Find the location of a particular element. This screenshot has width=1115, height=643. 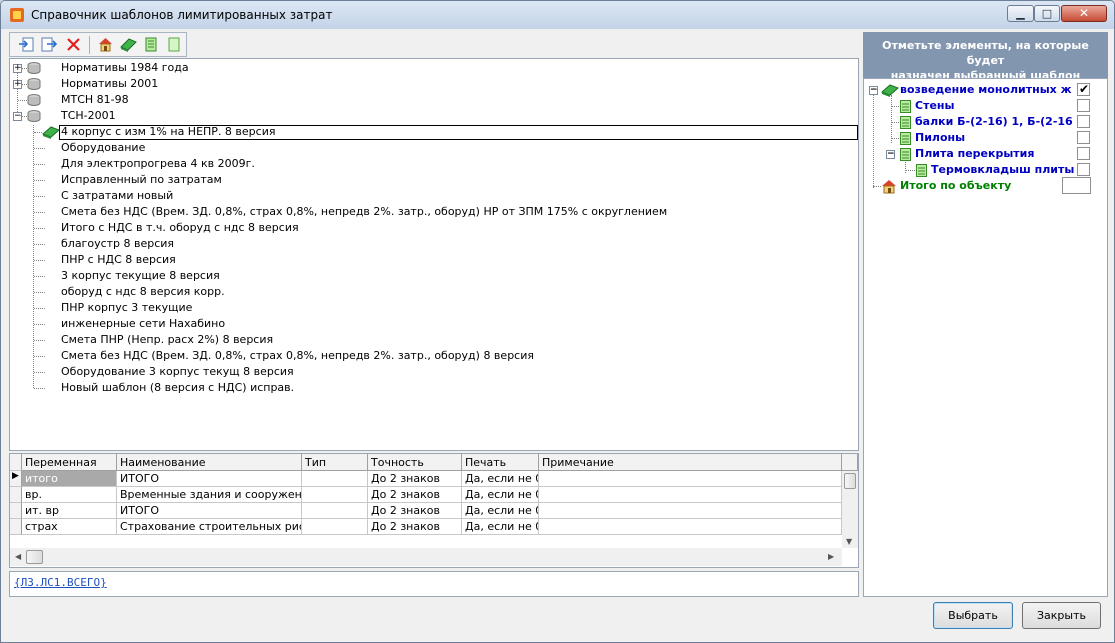

home-icon is located at coordinates (105, 44).